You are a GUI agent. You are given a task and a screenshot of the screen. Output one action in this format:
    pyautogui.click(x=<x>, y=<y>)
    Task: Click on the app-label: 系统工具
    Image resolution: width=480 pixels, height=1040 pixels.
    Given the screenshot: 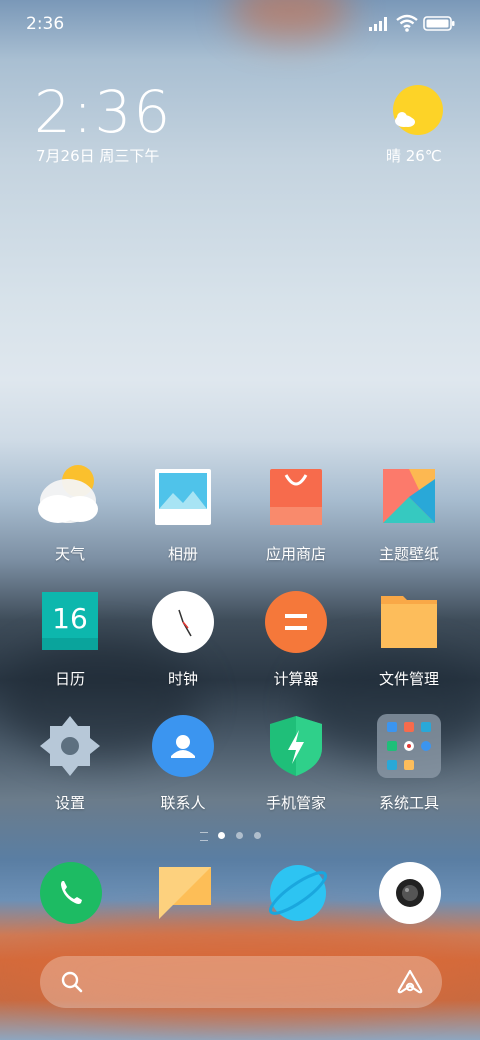 What is the action you would take?
    pyautogui.click(x=408, y=803)
    